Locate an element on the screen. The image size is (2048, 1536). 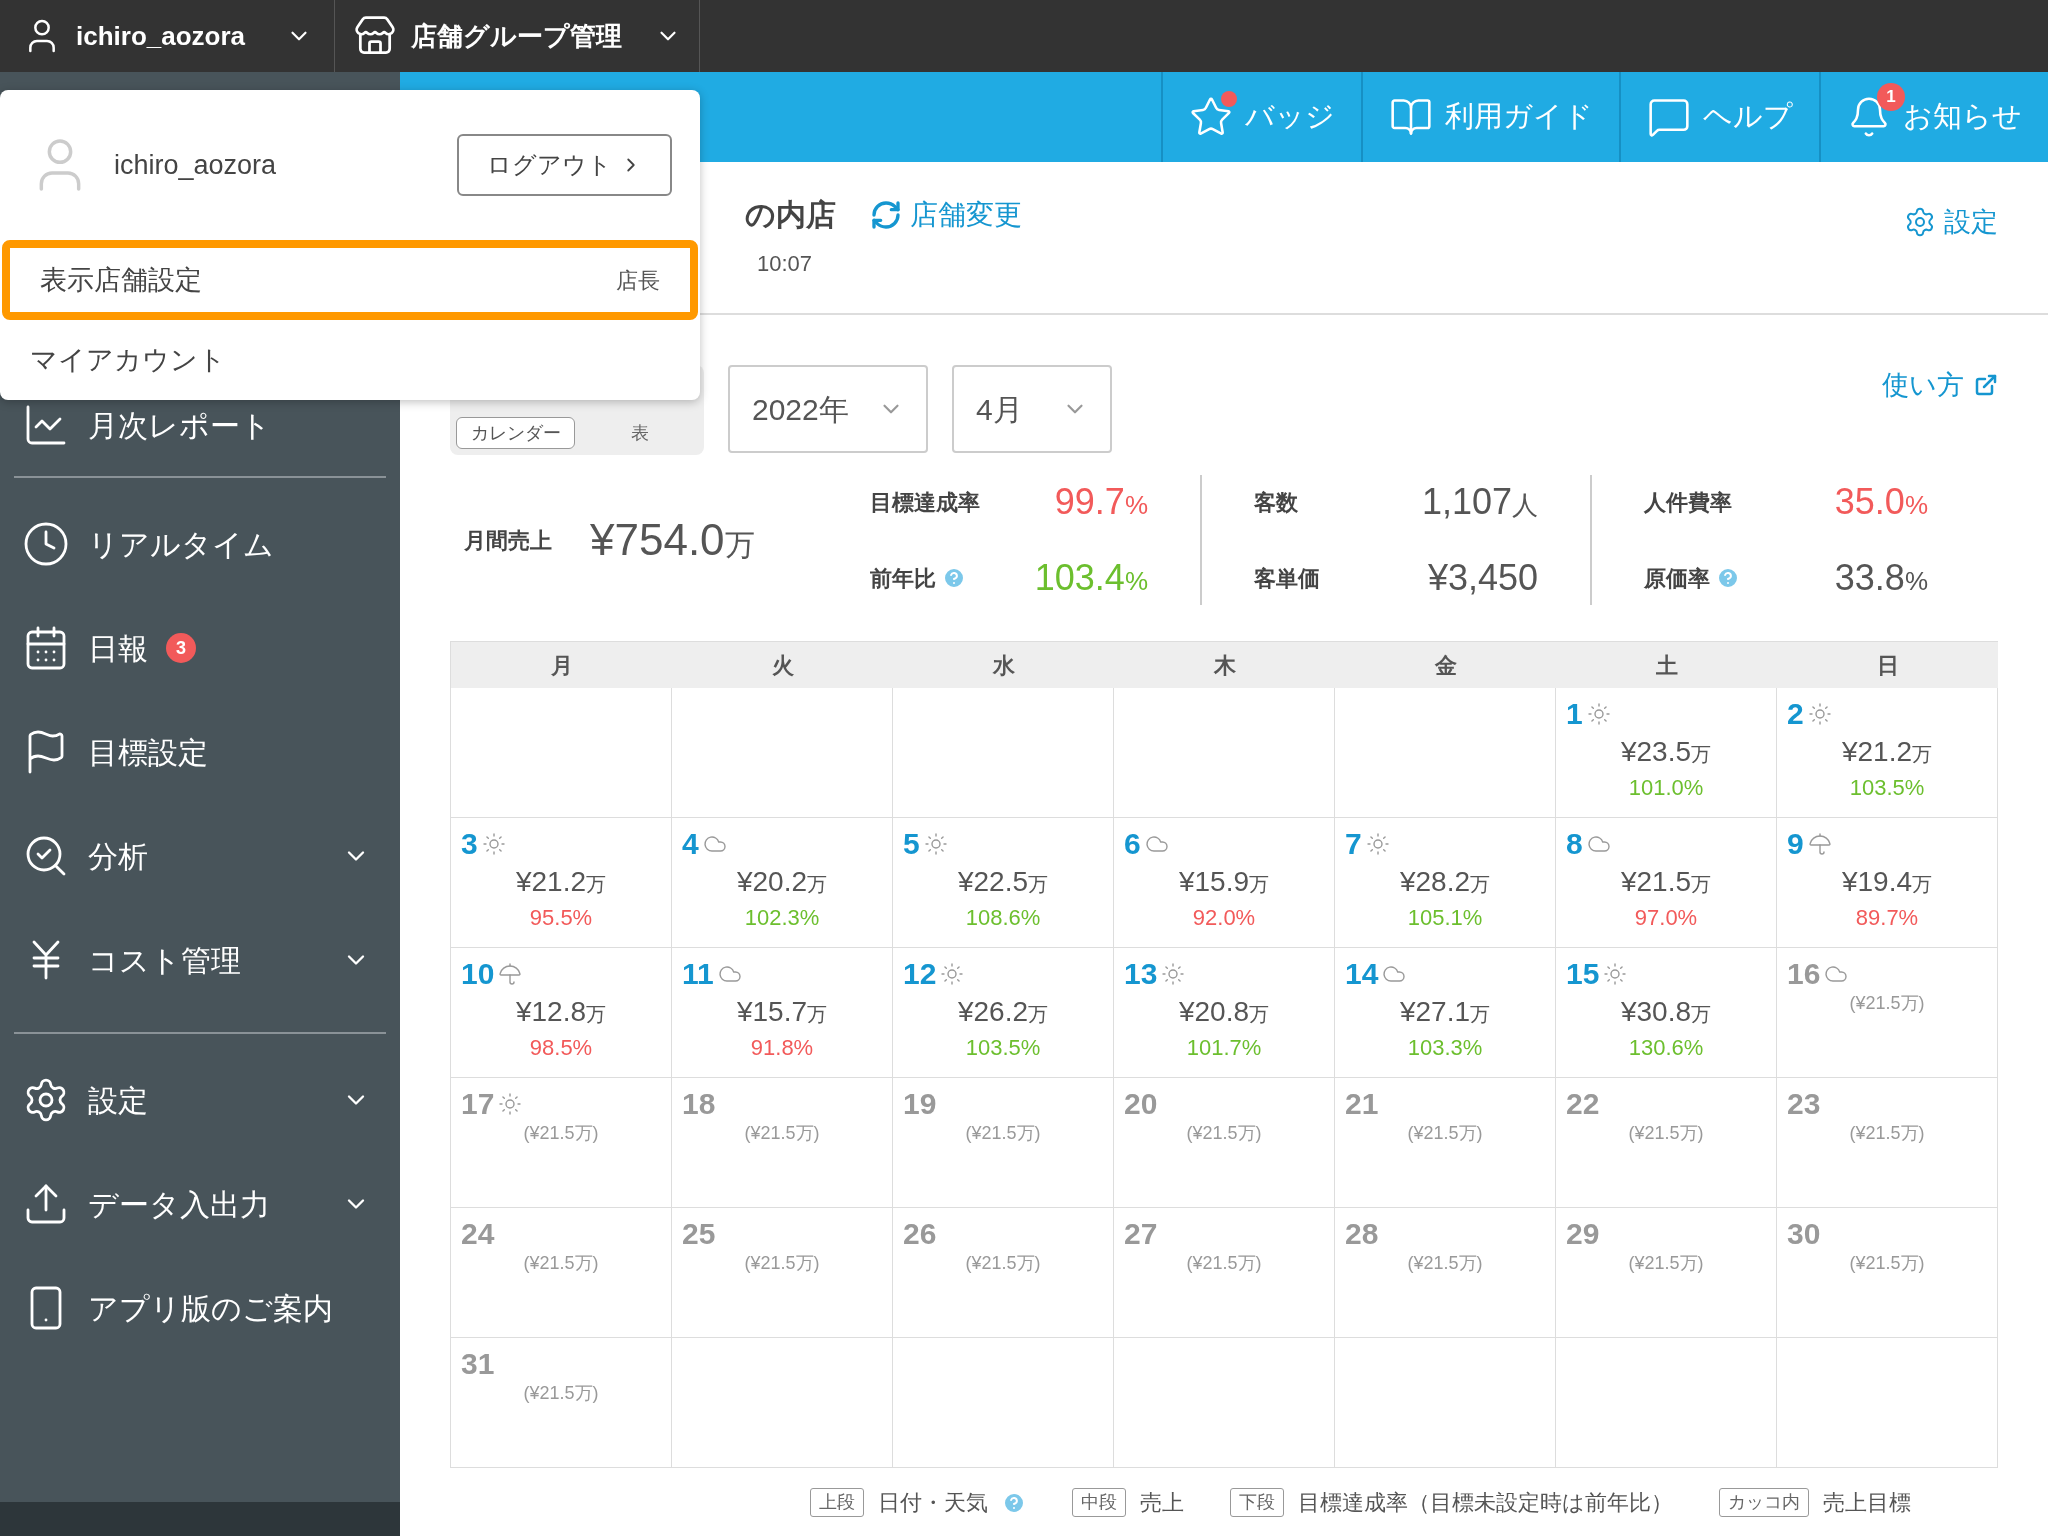
day-number: 18 is located at coordinates (699, 1104).